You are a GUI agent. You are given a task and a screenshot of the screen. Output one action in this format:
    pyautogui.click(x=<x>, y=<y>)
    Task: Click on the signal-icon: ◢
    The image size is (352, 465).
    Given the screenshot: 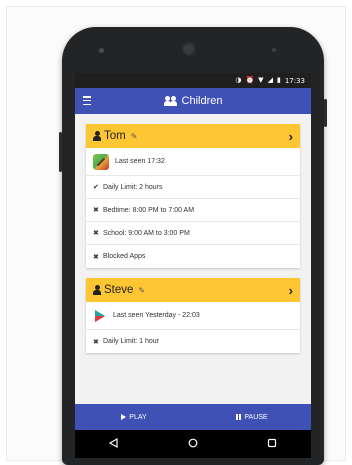 What is the action you would take?
    pyautogui.click(x=270, y=80)
    